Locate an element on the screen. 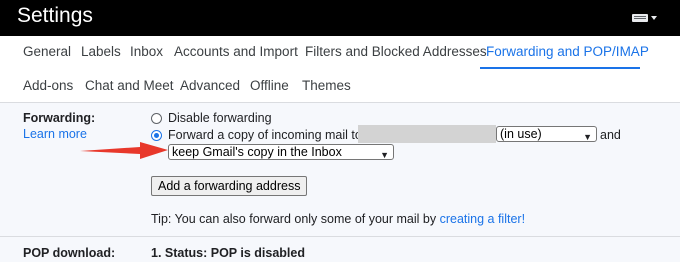 This screenshot has width=680, height=262. add-forwarding-address-button: Add a forwarding address is located at coordinates (229, 186).